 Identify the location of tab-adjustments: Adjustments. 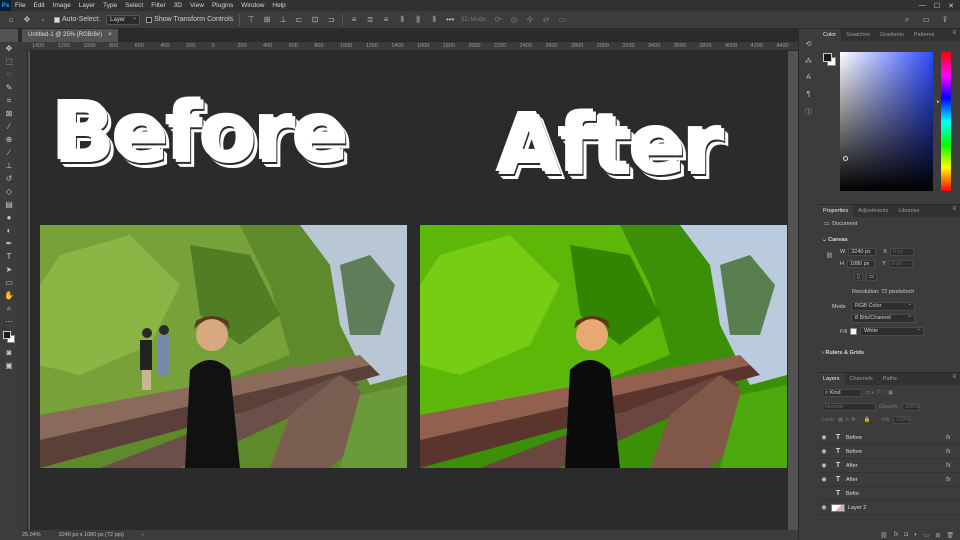
(873, 211).